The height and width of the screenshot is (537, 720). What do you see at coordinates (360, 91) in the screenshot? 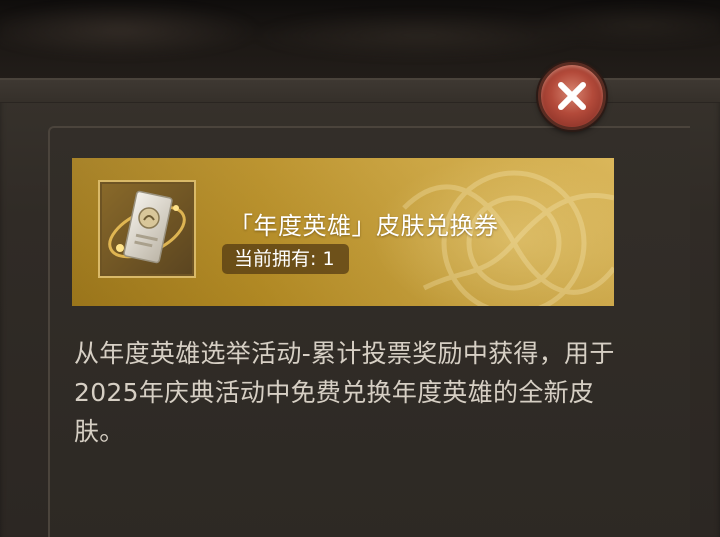
I see `popup-header-strip` at bounding box center [360, 91].